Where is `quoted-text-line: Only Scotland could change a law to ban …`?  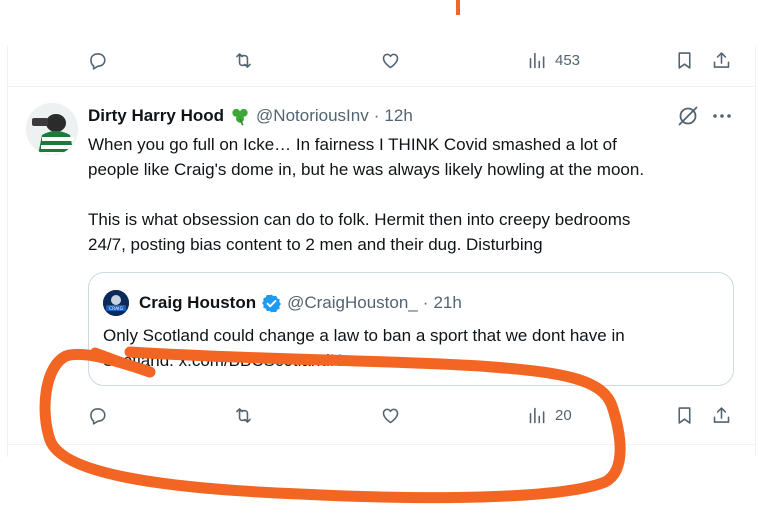
quoted-text-line: Only Scotland could change a law to ban … is located at coordinates (364, 335).